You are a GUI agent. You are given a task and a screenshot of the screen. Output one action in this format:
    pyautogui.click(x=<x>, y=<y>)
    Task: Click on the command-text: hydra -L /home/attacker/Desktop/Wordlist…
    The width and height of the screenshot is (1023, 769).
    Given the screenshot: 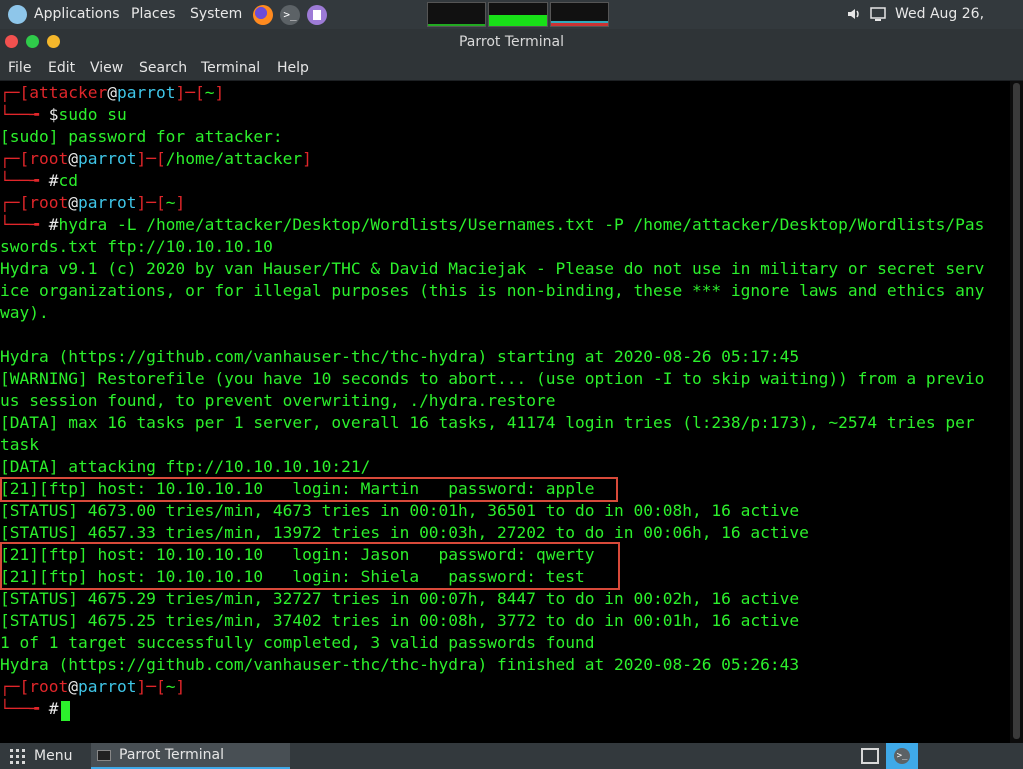 What is the action you would take?
    pyautogui.click(x=521, y=224)
    